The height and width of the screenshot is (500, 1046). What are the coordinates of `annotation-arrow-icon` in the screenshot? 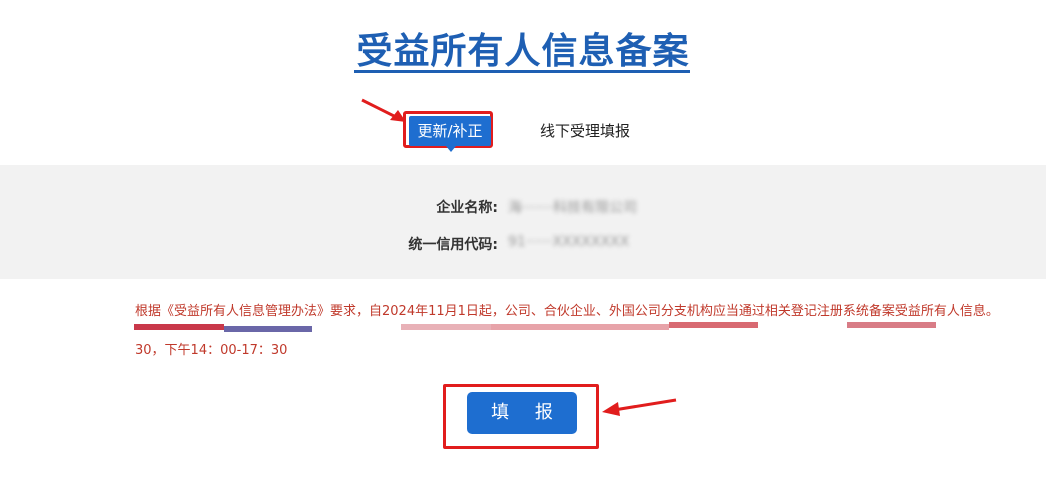 It's located at (639, 407).